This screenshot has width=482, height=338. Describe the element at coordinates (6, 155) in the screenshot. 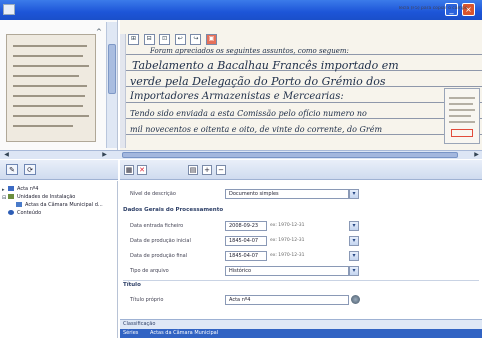

I see `scroll-left-icon: ◀` at that location.